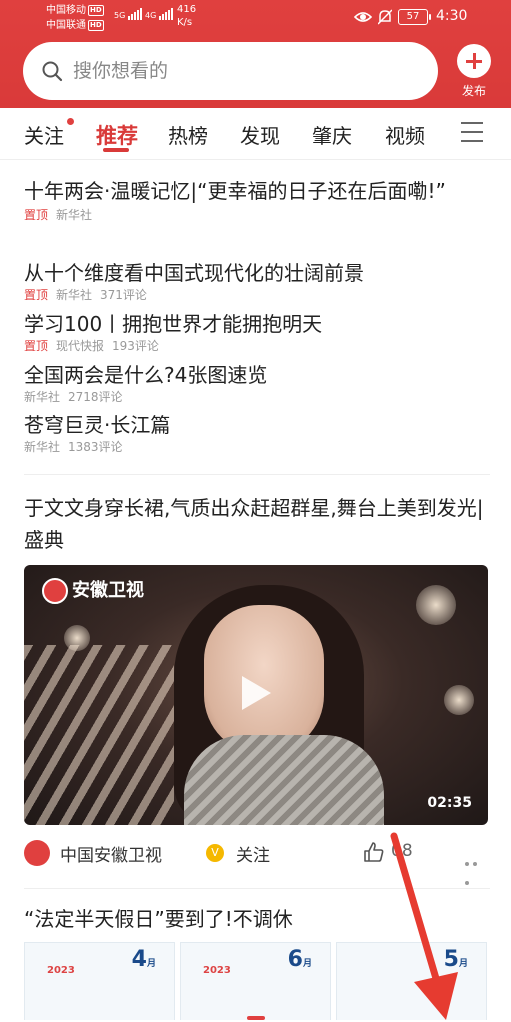  I want to click on news-item: 苍穹巨灵·长江篇 新华社 1383评论, so click(257, 432).